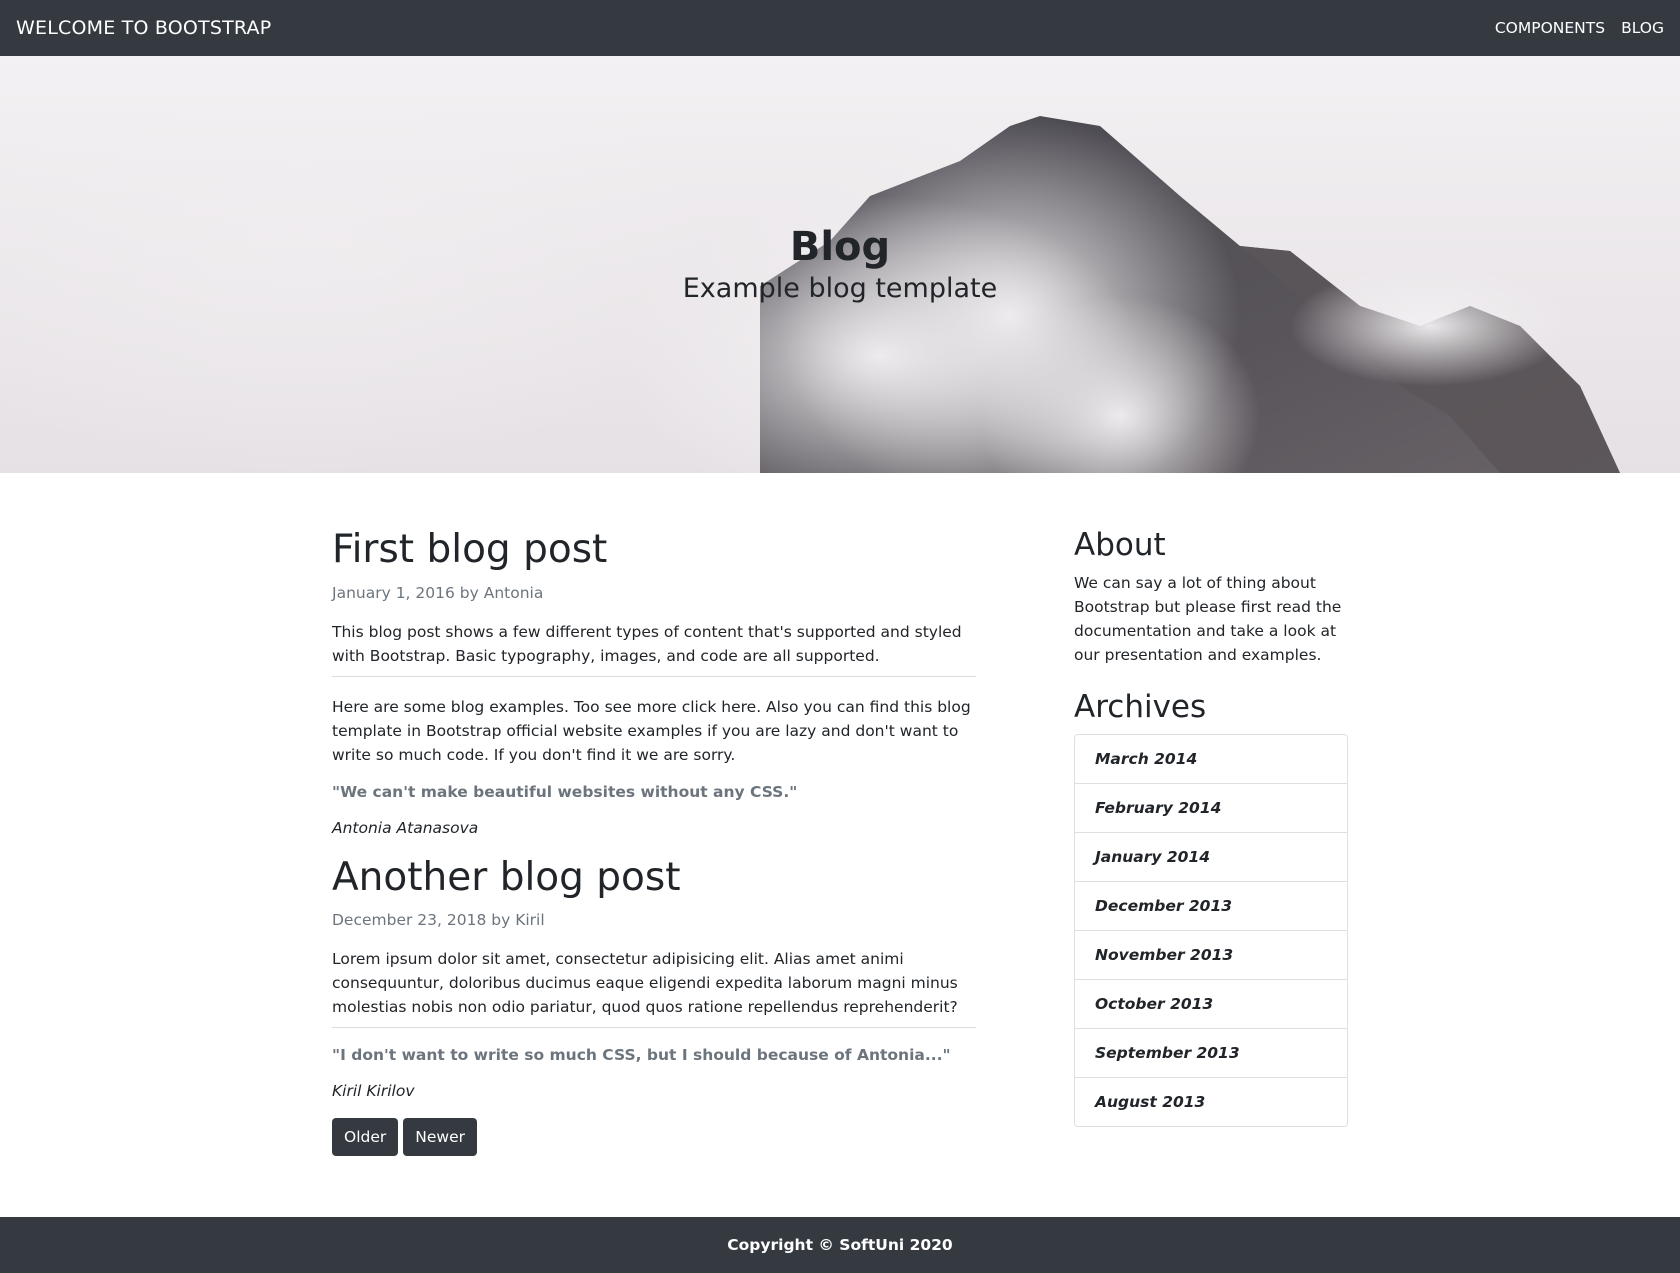 This screenshot has height=1273, width=1680. What do you see at coordinates (1211, 1101) in the screenshot?
I see `archive-item: August 2013` at bounding box center [1211, 1101].